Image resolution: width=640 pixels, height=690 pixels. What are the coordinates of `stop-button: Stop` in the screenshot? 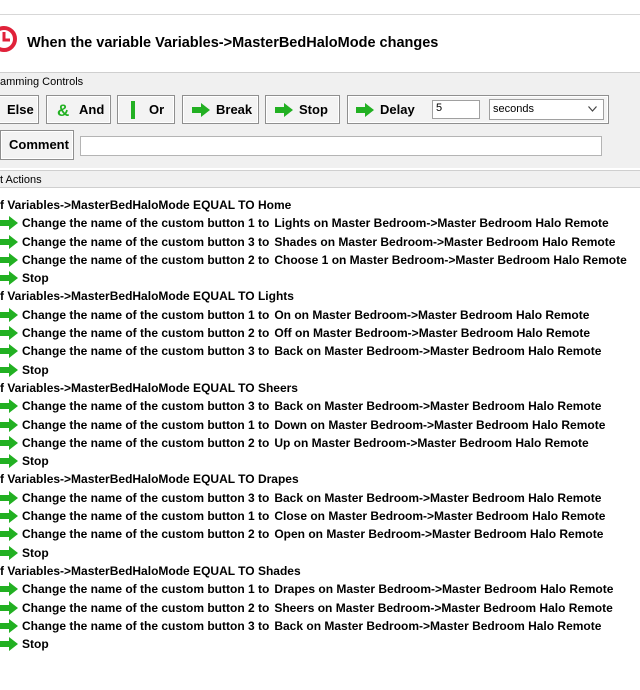 It's located at (302, 109).